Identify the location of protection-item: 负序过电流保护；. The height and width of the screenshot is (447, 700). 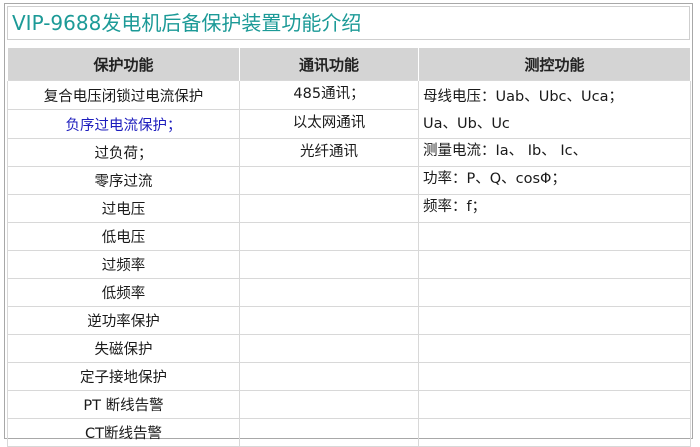
(123, 124).